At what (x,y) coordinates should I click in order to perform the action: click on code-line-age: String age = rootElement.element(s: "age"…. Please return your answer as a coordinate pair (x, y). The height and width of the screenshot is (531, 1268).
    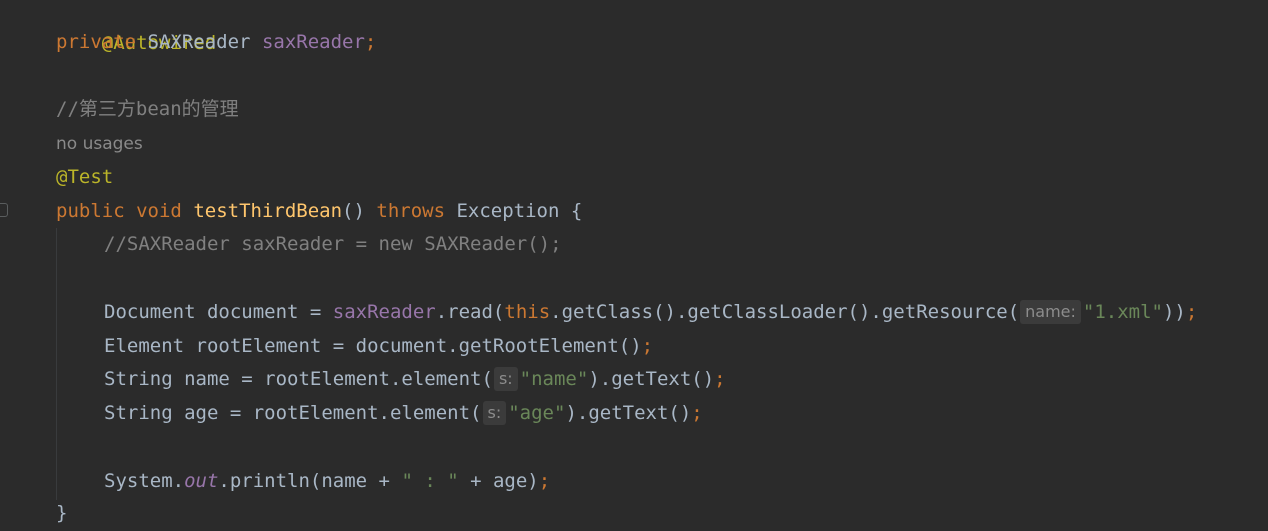
    Looking at the image, I should click on (379, 413).